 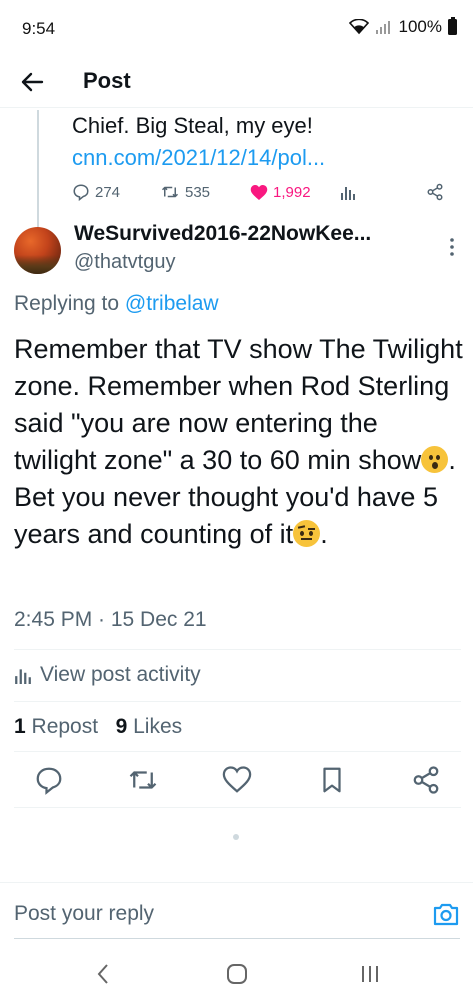 What do you see at coordinates (84, 914) in the screenshot?
I see `reply-input: Post your reply` at bounding box center [84, 914].